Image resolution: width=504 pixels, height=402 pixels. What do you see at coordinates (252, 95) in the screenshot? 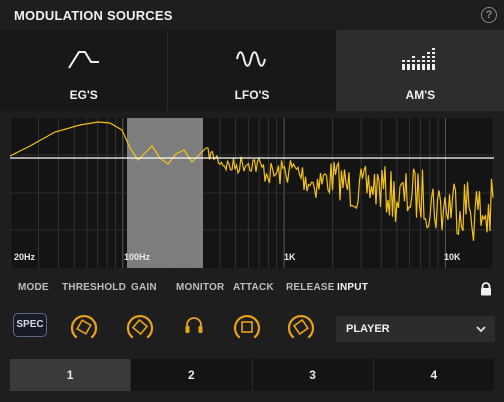
I see `tab-label: LFO'S` at bounding box center [252, 95].